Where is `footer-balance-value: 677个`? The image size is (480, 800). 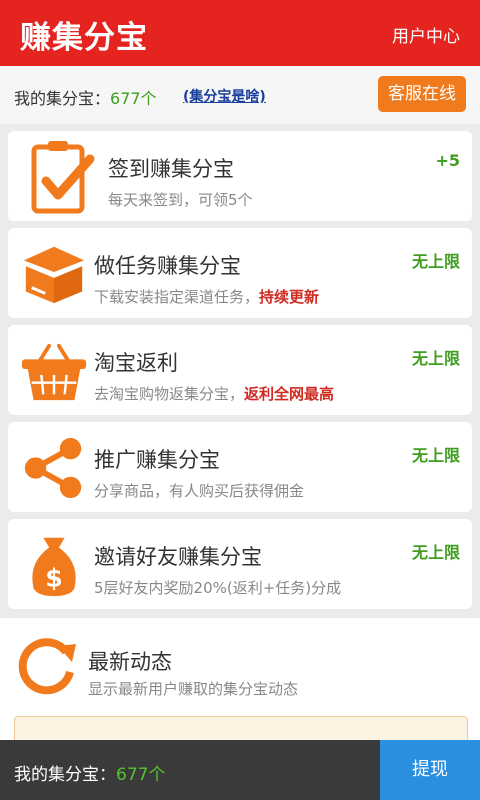
footer-balance-value: 677个 is located at coordinates (141, 775).